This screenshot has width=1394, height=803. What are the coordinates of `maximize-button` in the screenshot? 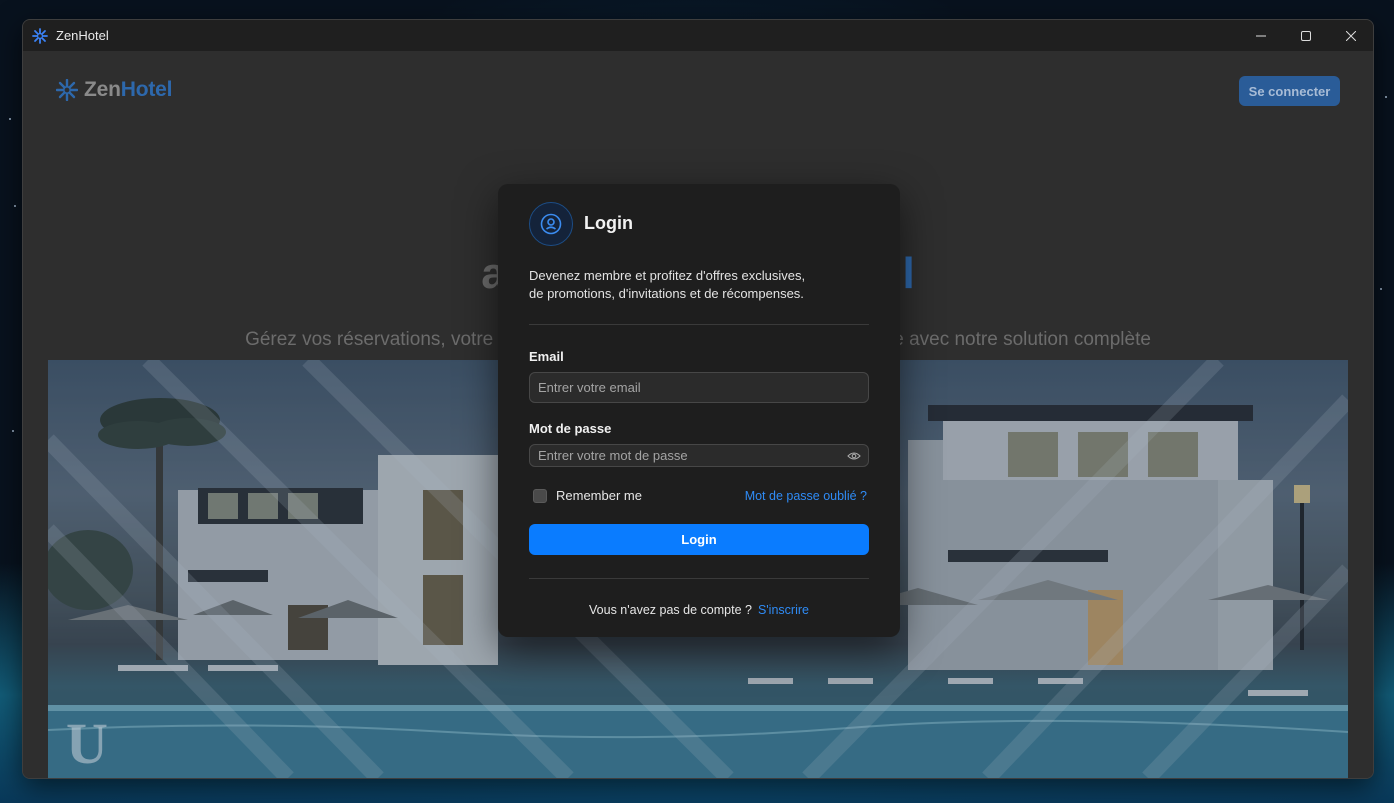 It's located at (1305, 35).